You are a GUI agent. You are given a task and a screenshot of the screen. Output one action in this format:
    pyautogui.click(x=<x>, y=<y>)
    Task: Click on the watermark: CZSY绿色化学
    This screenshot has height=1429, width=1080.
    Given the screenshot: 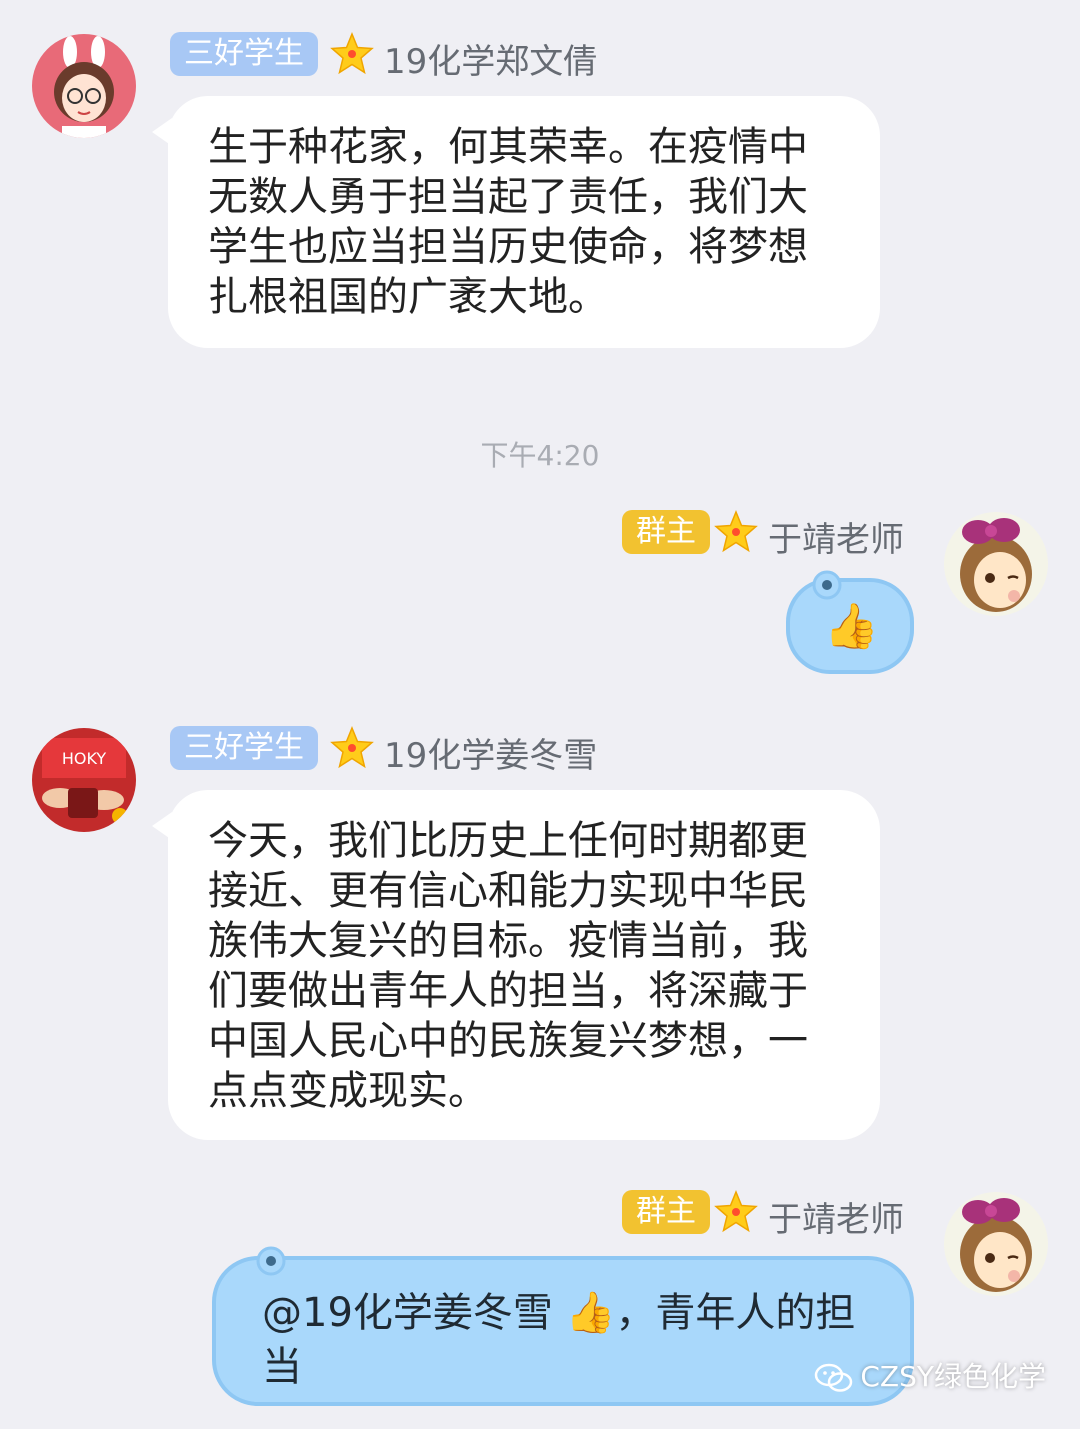 What is the action you would take?
    pyautogui.click(x=930, y=1375)
    